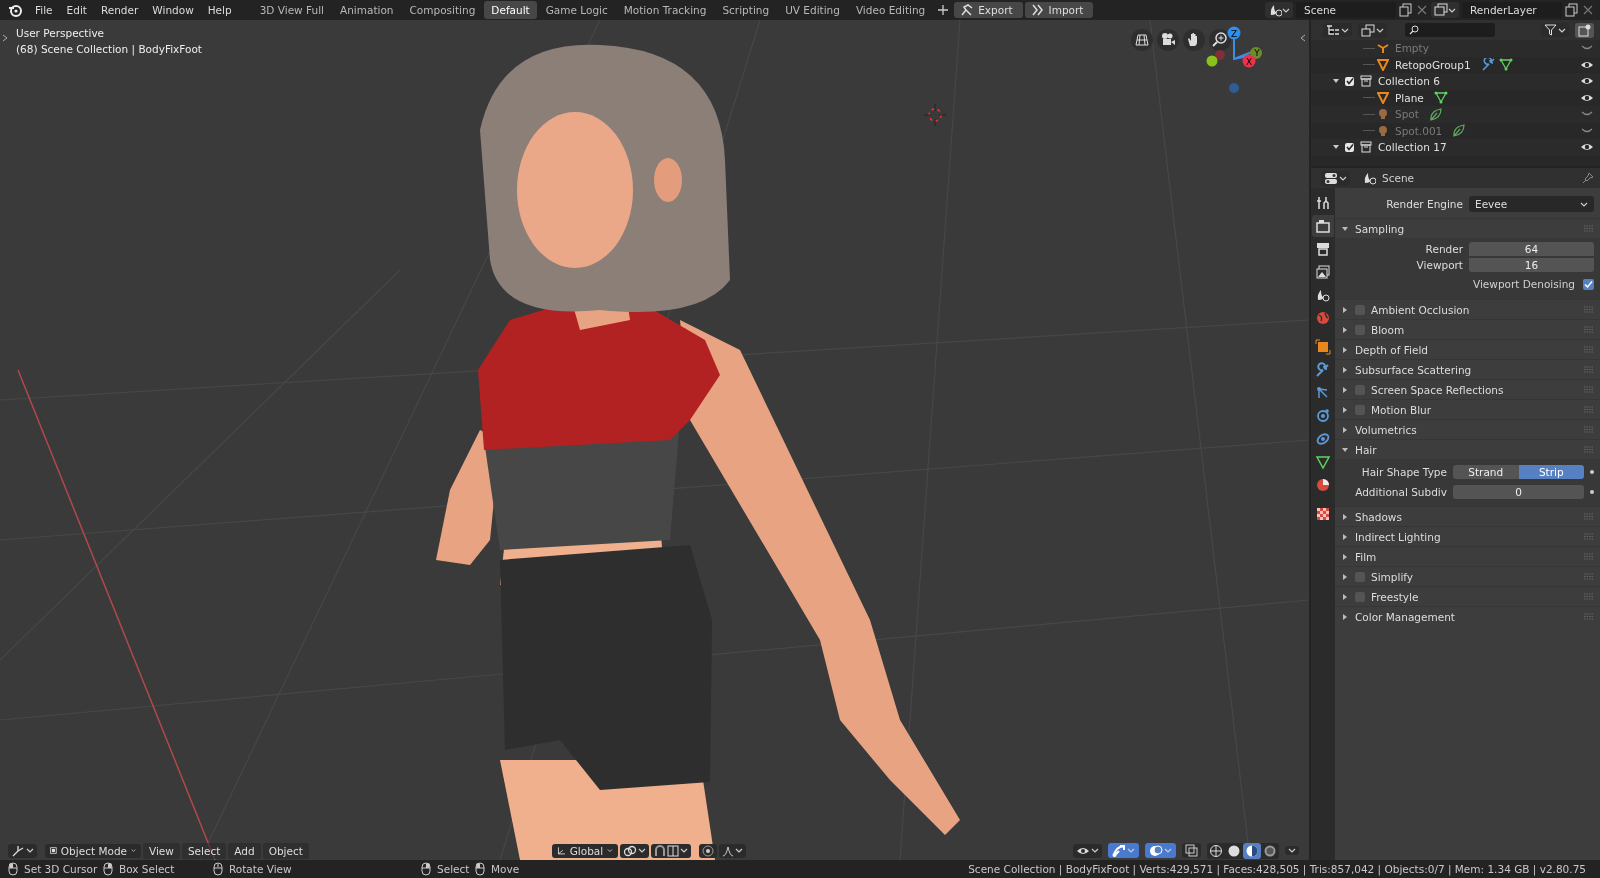 This screenshot has width=1600, height=878. Describe the element at coordinates (1433, 64) in the screenshot. I see `outliner-item: RetopoGroup1` at that location.